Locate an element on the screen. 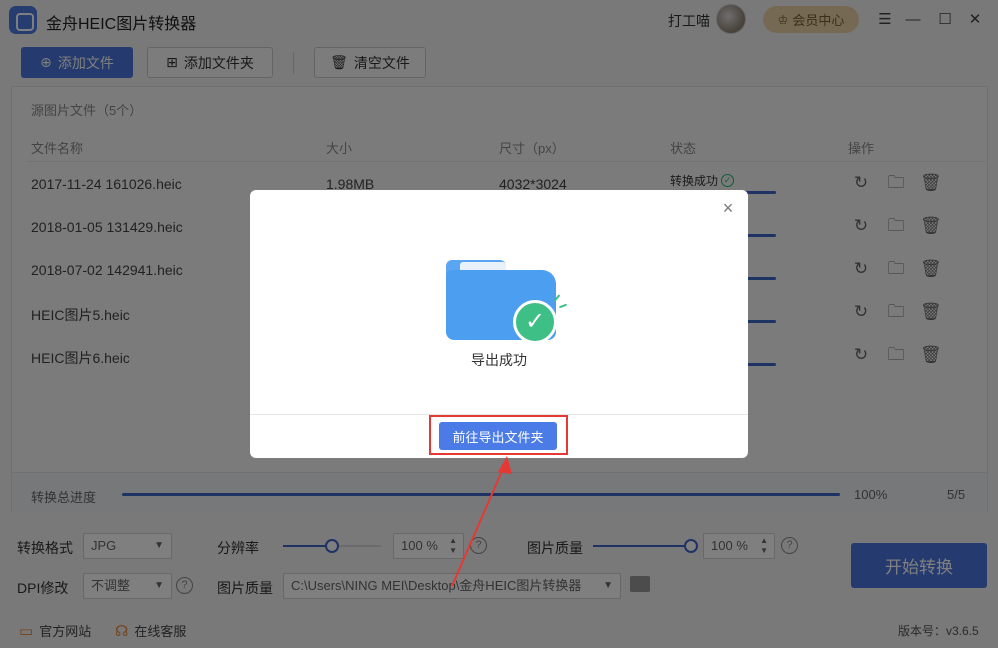 Image resolution: width=998 pixels, height=648 pixels. success-check-icon: ✓ is located at coordinates (535, 322).